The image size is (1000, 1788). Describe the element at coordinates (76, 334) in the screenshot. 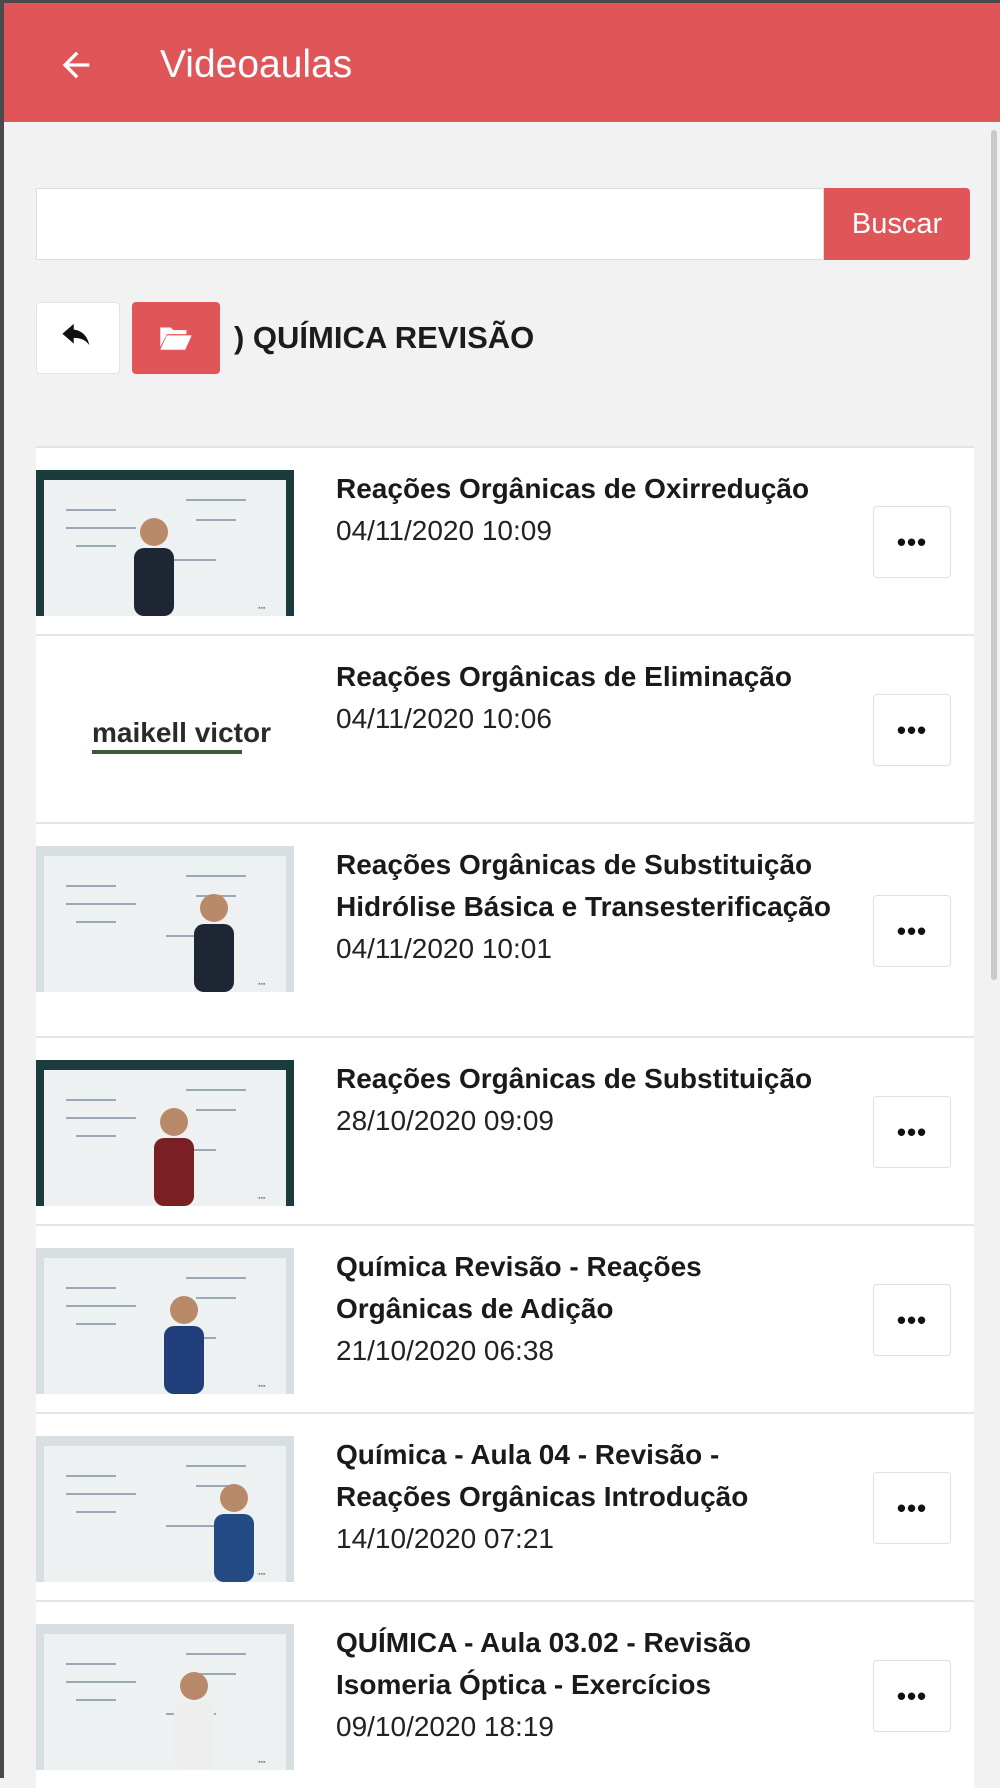

I see `undo-icon` at that location.